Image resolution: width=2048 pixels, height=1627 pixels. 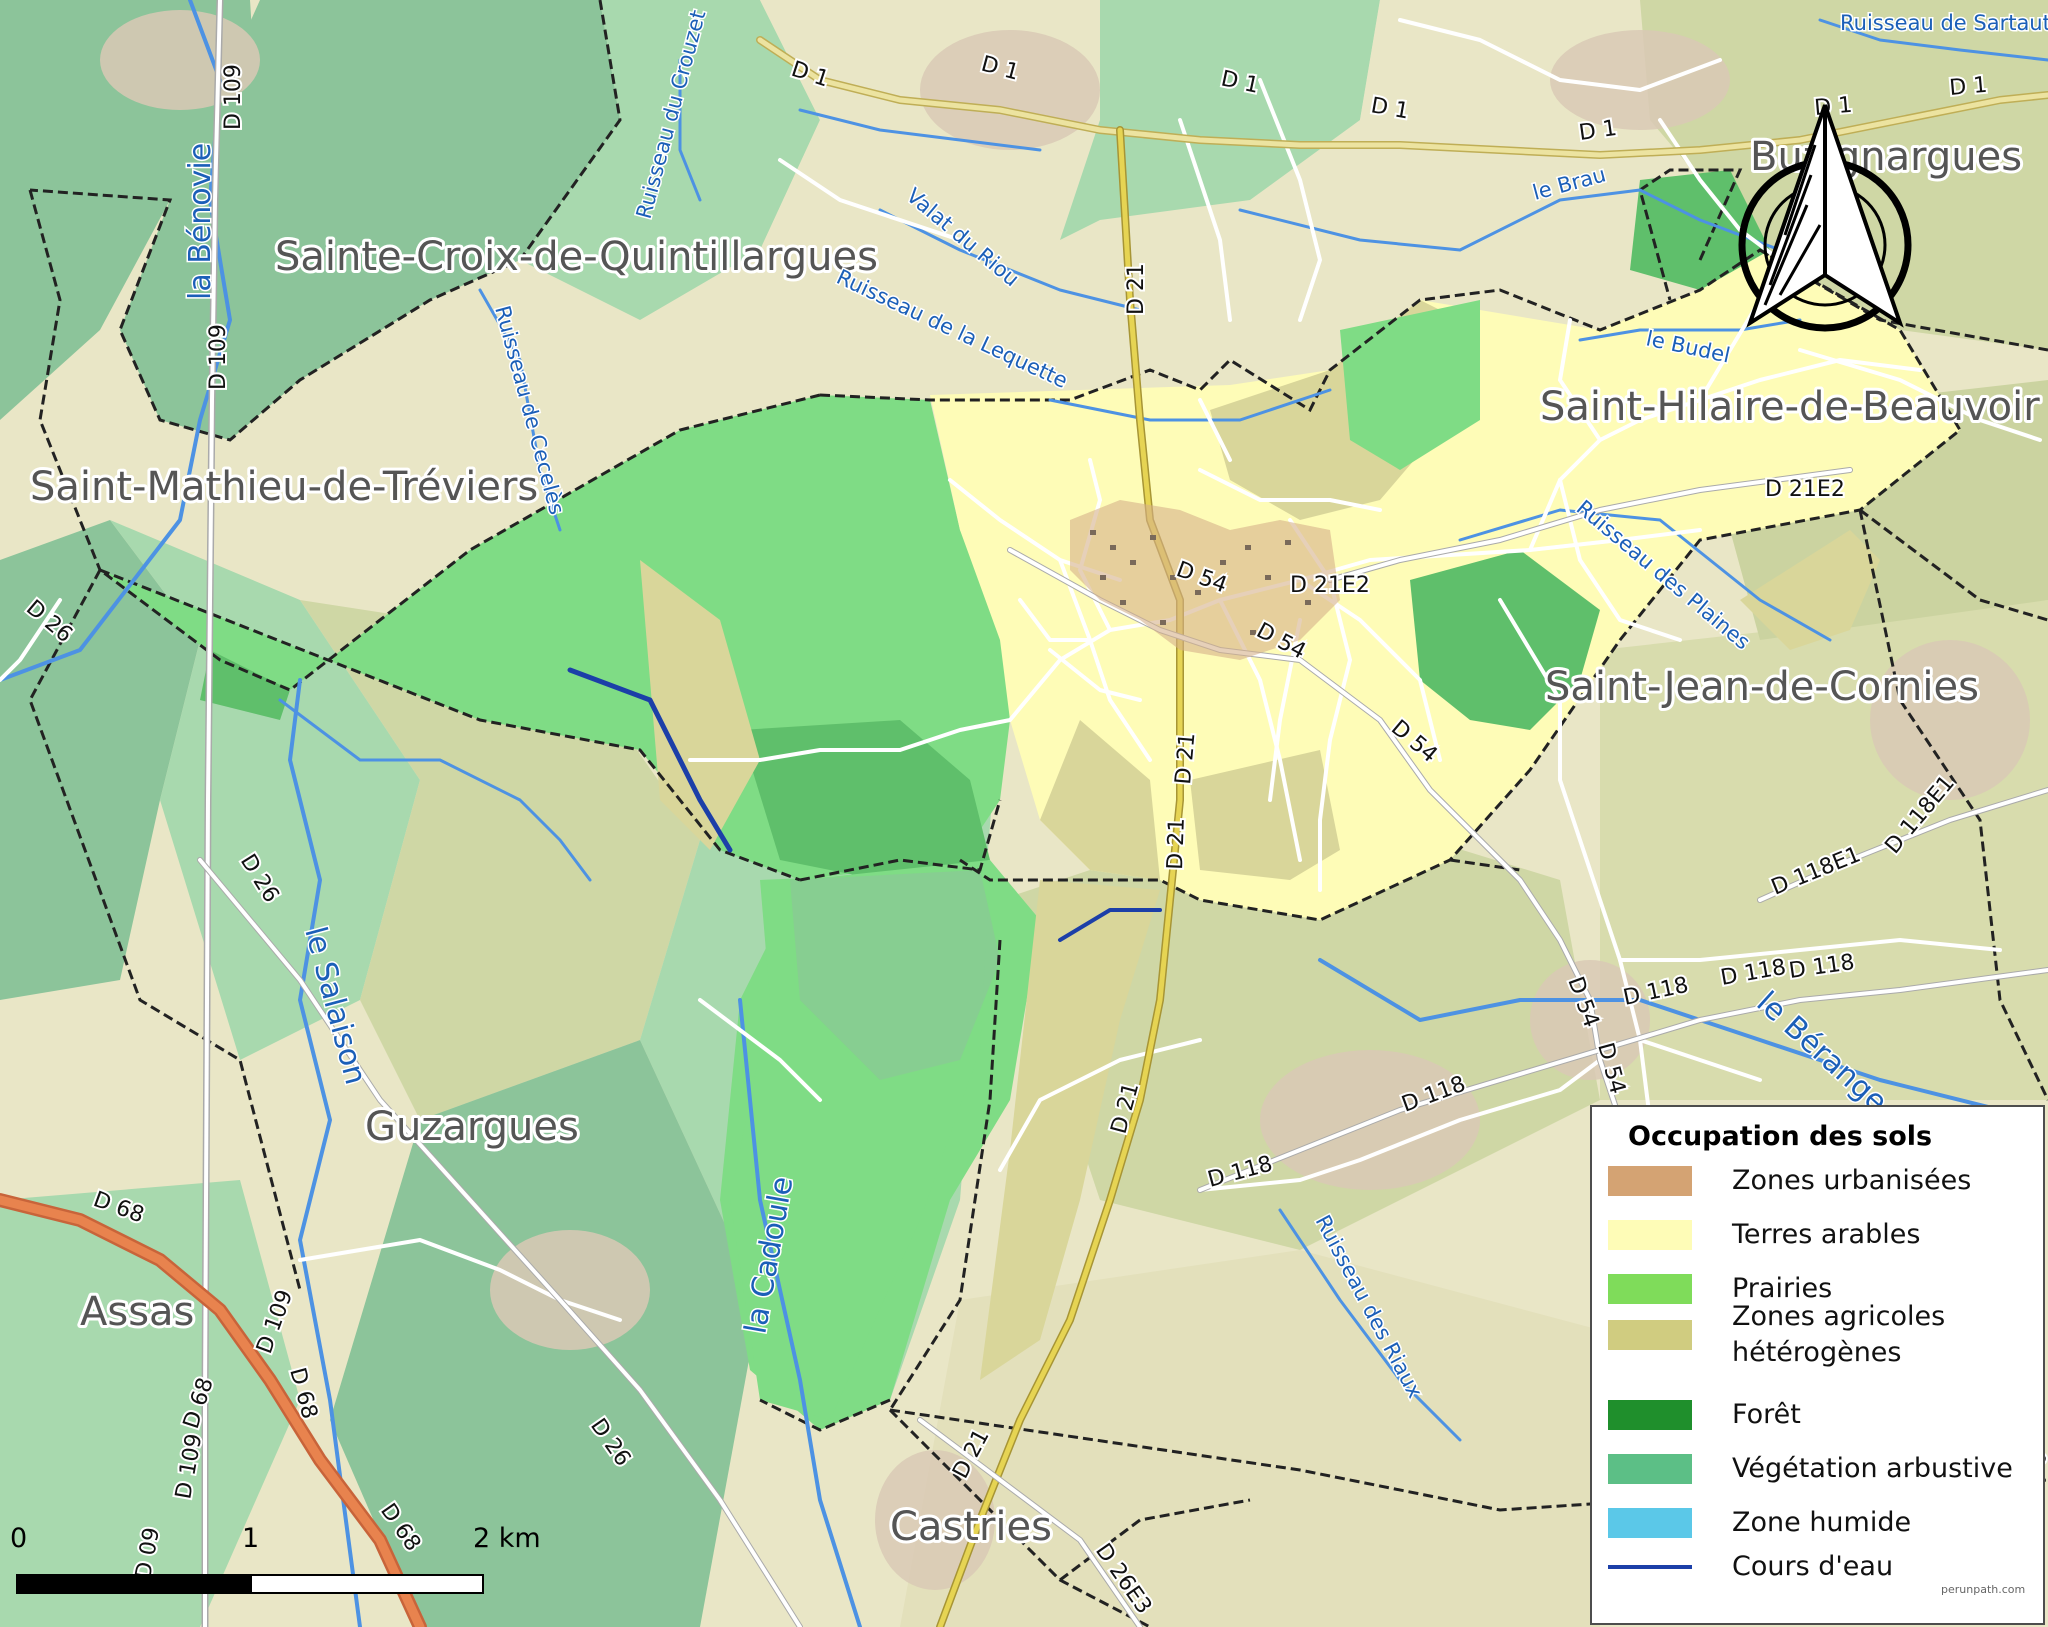 What do you see at coordinates (284, 487) in the screenshot?
I see `place-label-saint-mathieu: Saint-Mathieu-de-Tréviers` at bounding box center [284, 487].